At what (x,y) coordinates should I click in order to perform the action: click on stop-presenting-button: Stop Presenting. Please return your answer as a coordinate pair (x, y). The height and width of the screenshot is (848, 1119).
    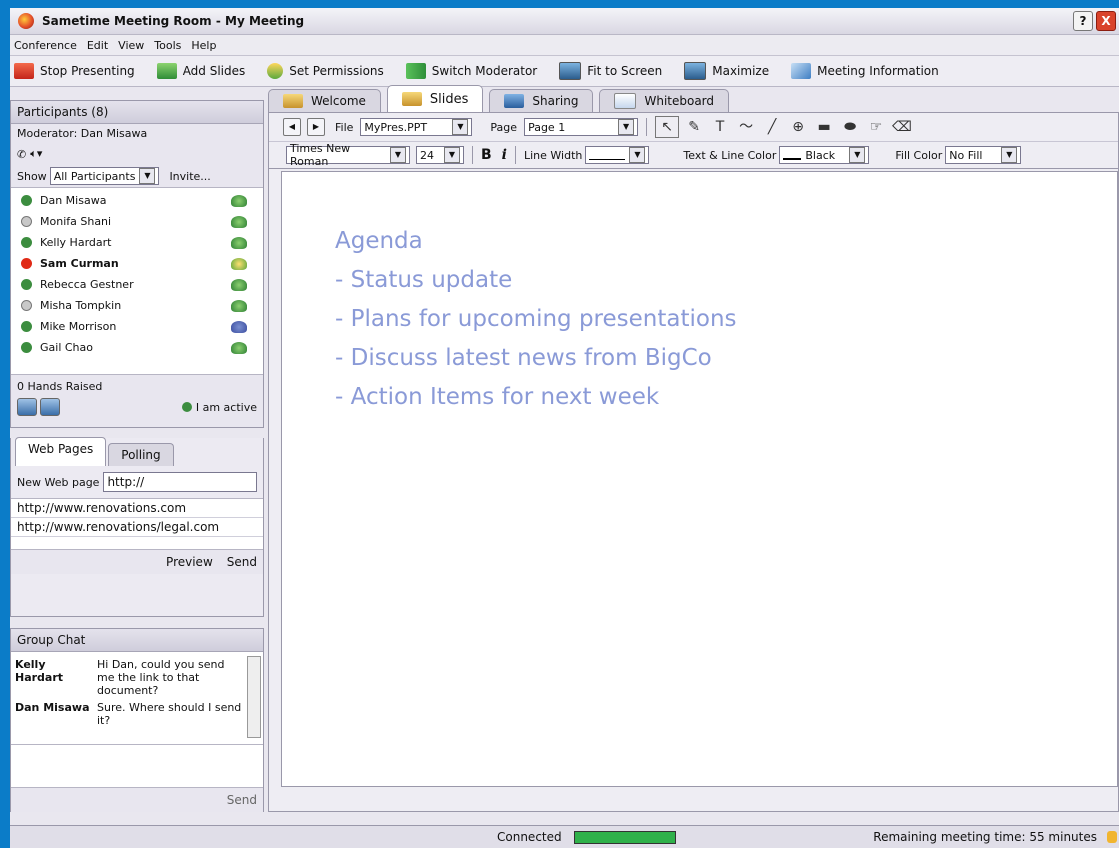
    Looking at the image, I should click on (74, 71).